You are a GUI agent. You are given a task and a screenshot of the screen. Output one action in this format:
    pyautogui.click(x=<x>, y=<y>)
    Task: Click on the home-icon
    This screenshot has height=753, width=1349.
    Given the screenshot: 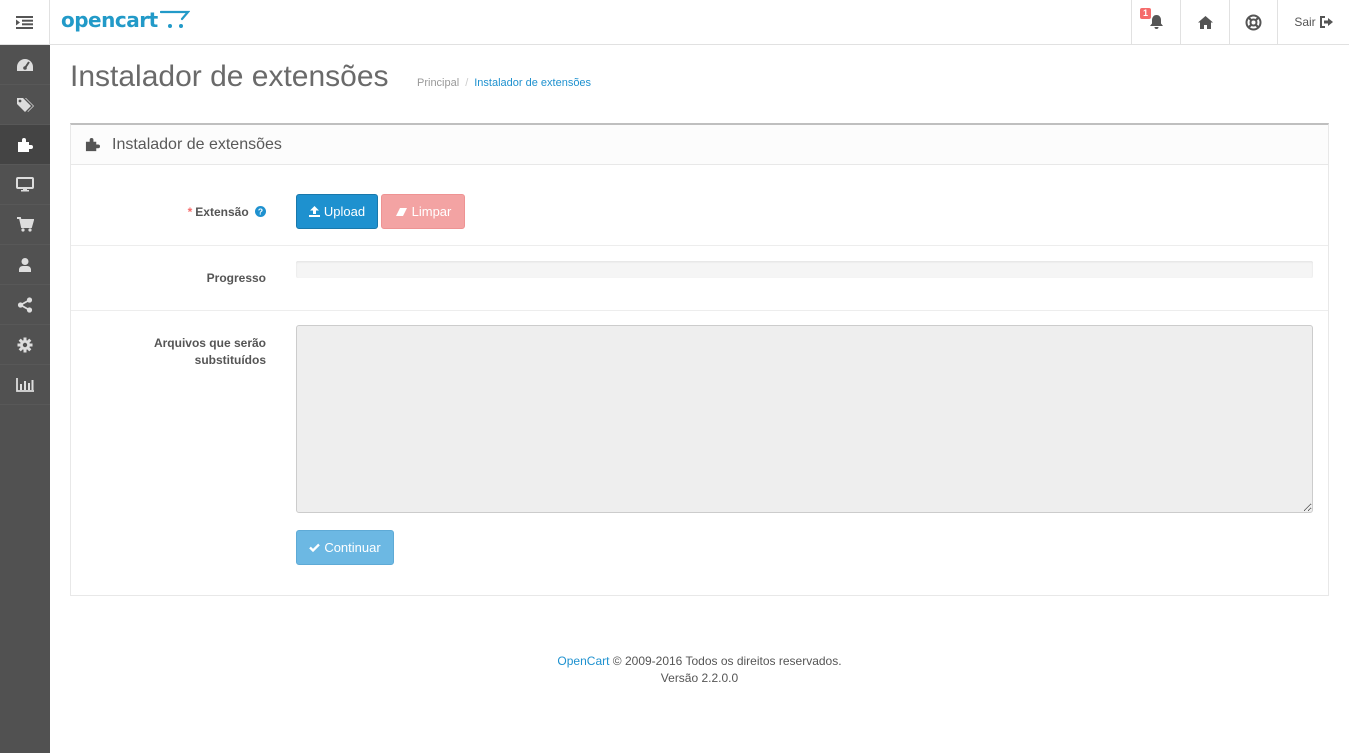 What is the action you would take?
    pyautogui.click(x=1205, y=22)
    